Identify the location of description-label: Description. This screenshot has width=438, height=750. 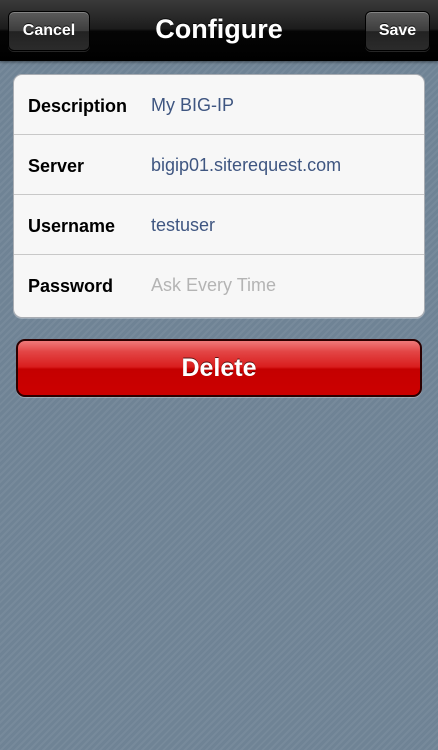
(78, 106).